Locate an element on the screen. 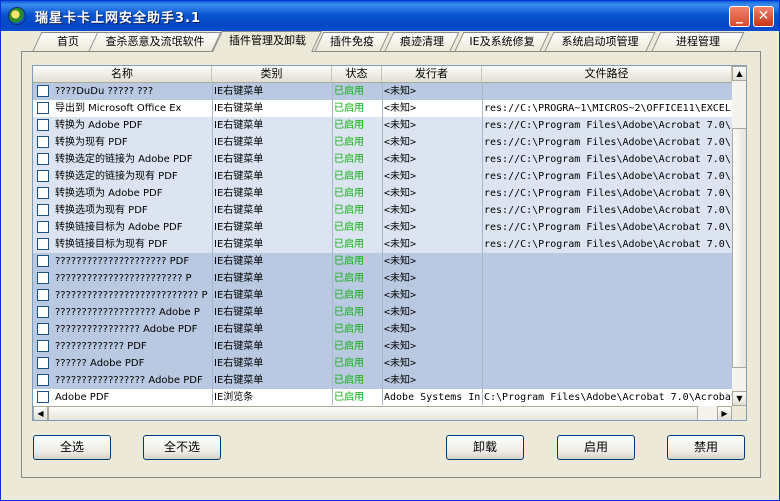 This screenshot has height=501, width=780. cell-name: 转换选定的链接为现有 PDF is located at coordinates (116, 176).